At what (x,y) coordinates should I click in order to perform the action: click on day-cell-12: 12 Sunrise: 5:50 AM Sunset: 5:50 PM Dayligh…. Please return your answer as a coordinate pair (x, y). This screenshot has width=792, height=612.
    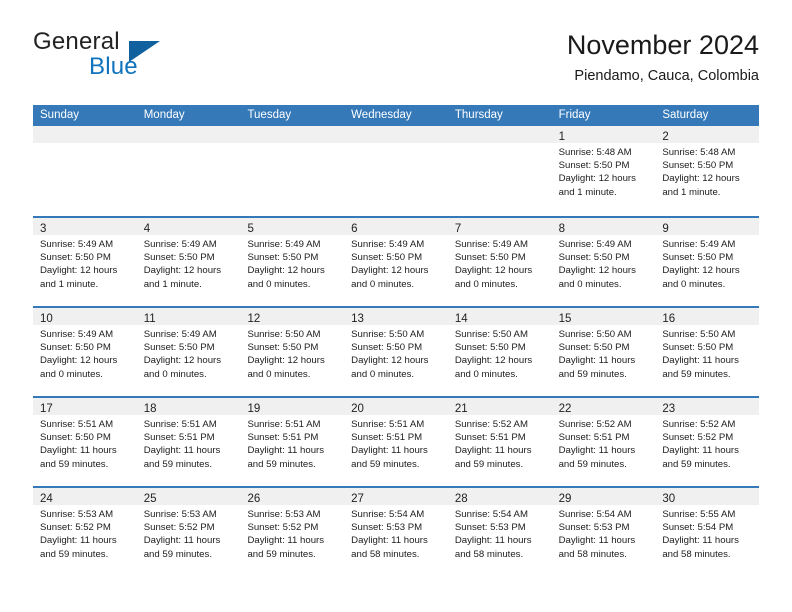
    Looking at the image, I should click on (292, 352).